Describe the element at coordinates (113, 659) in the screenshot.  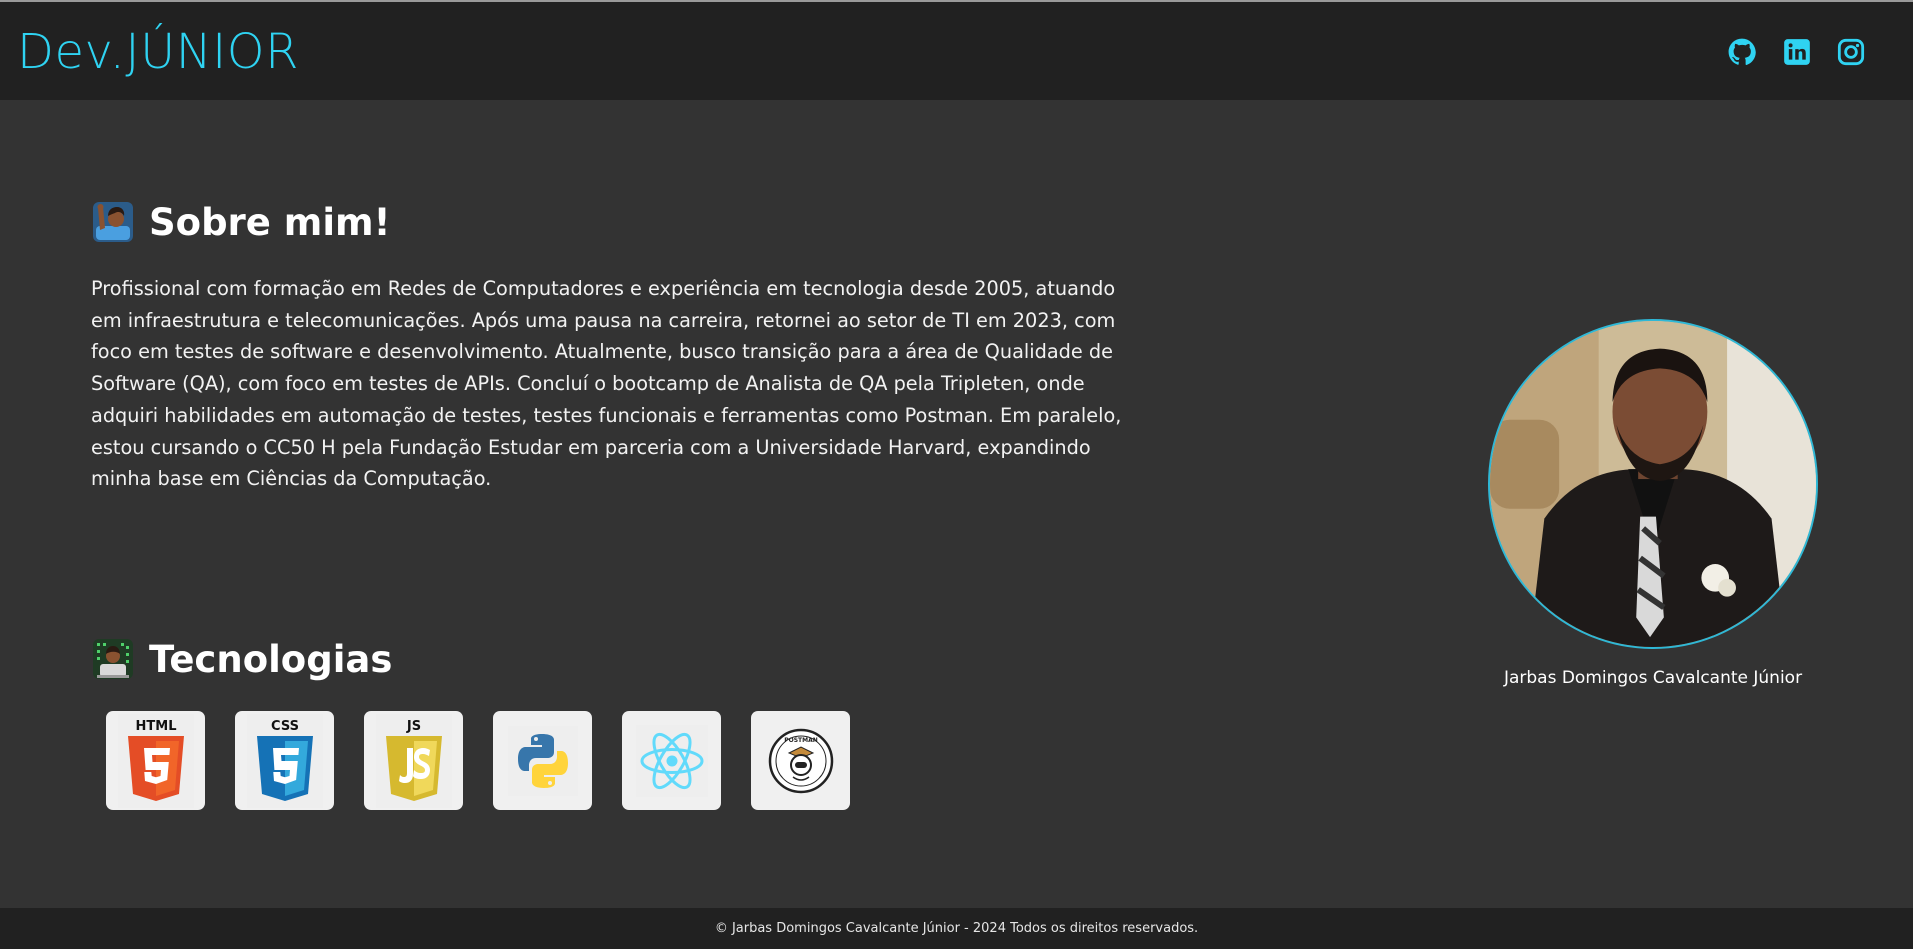
I see `technologist-icon` at that location.